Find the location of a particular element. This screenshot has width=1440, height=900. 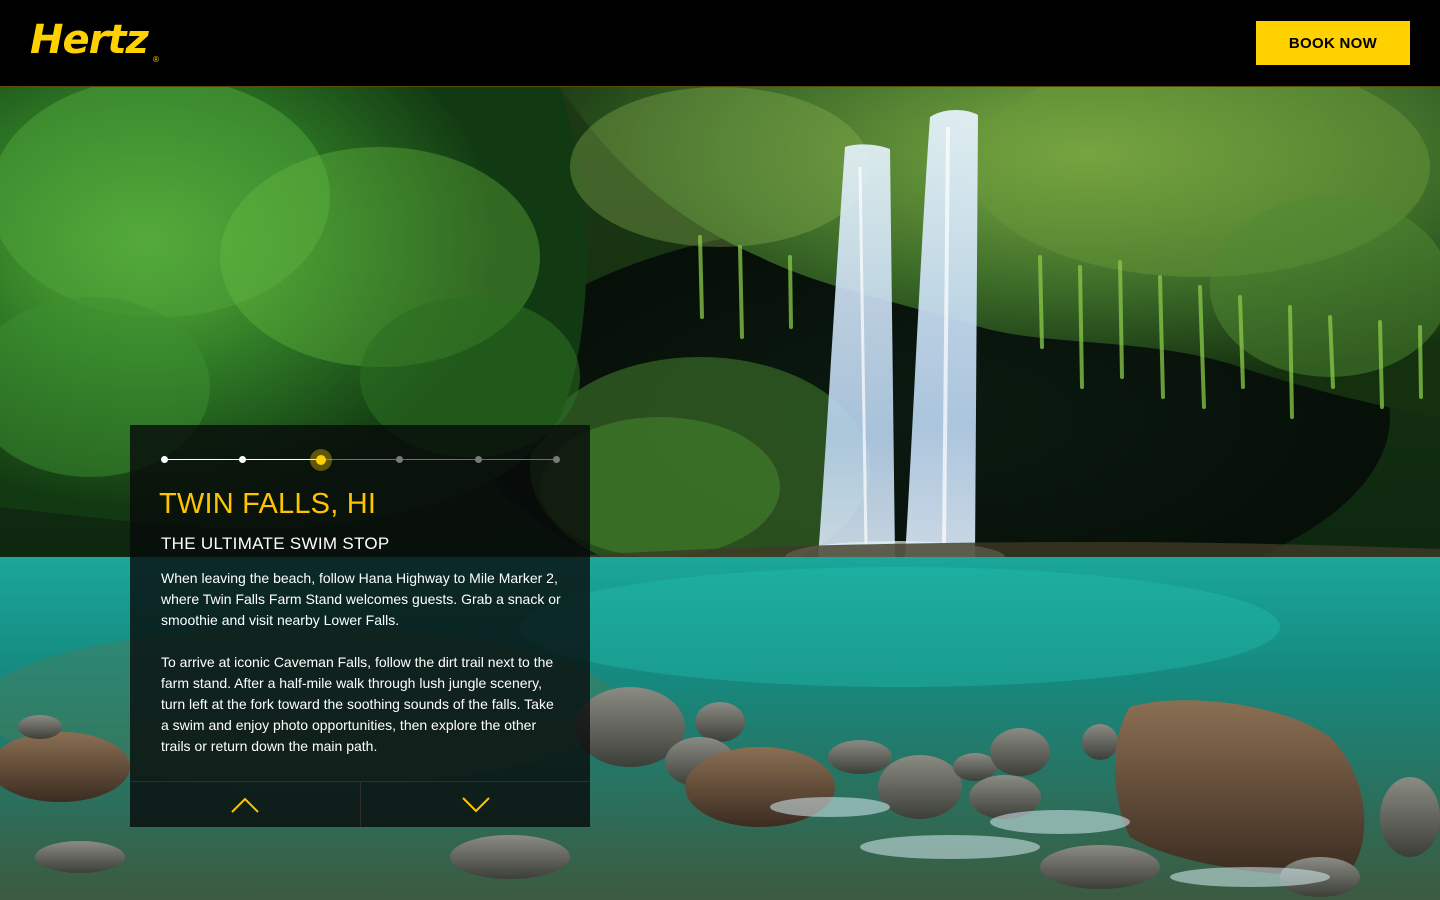

chevron-down-icon is located at coordinates (476, 805).